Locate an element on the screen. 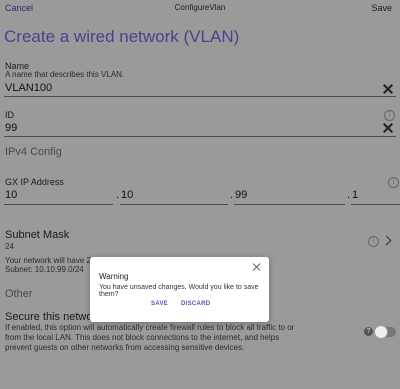  clear-id-icon is located at coordinates (388, 128).